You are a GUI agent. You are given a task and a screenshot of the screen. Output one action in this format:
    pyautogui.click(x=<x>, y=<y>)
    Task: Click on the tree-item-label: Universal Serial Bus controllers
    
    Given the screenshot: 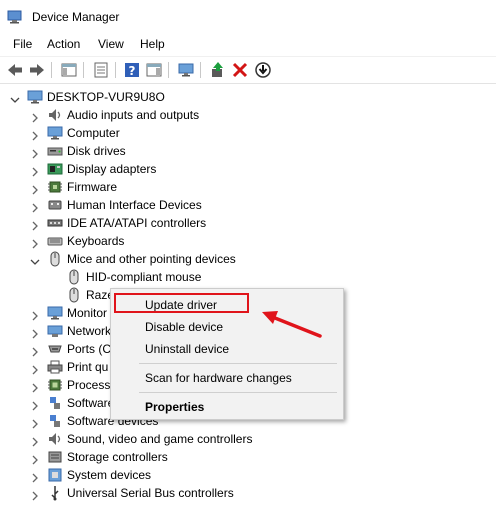 What is the action you would take?
    pyautogui.click(x=150, y=493)
    